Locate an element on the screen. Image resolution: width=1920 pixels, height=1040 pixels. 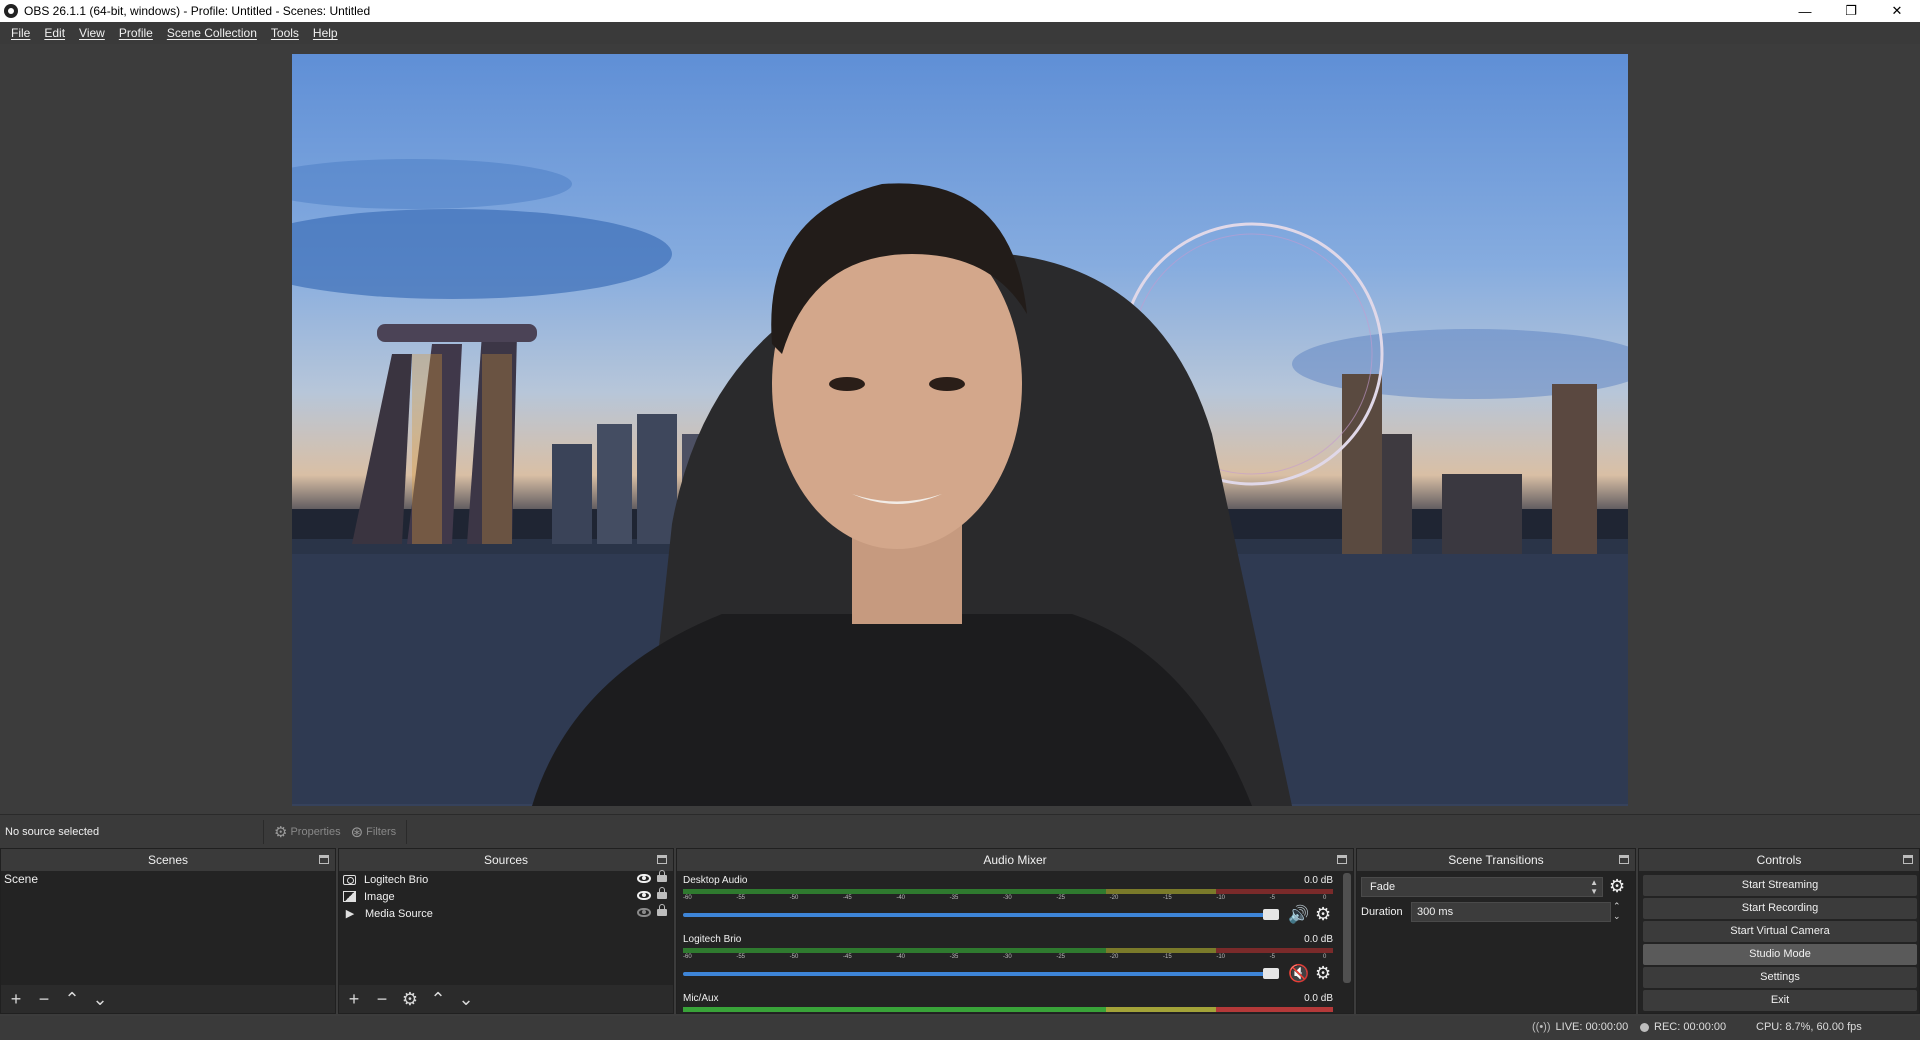
meter-tick-label: -35 is located at coordinates (954, 957).